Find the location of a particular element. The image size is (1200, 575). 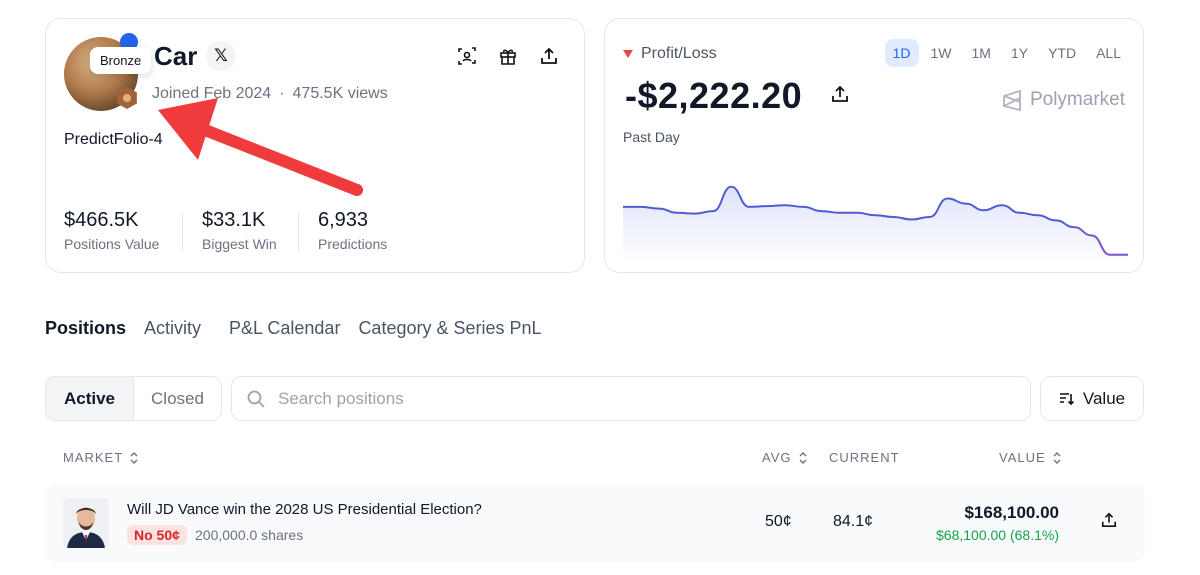

position-gain: $68,100.00 (68.1%) is located at coordinates (997, 535).